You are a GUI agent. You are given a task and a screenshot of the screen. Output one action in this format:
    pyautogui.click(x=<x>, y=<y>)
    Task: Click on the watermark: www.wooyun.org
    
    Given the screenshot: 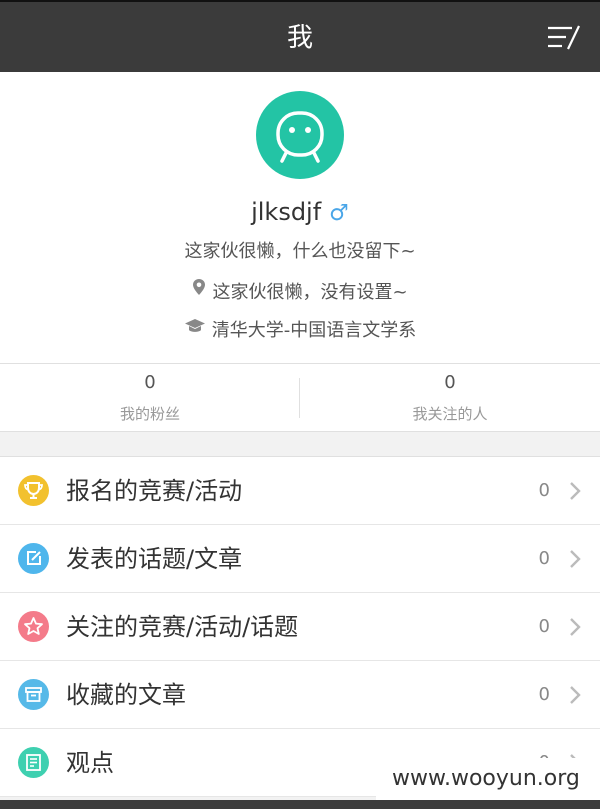 What is the action you would take?
    pyautogui.click(x=488, y=779)
    